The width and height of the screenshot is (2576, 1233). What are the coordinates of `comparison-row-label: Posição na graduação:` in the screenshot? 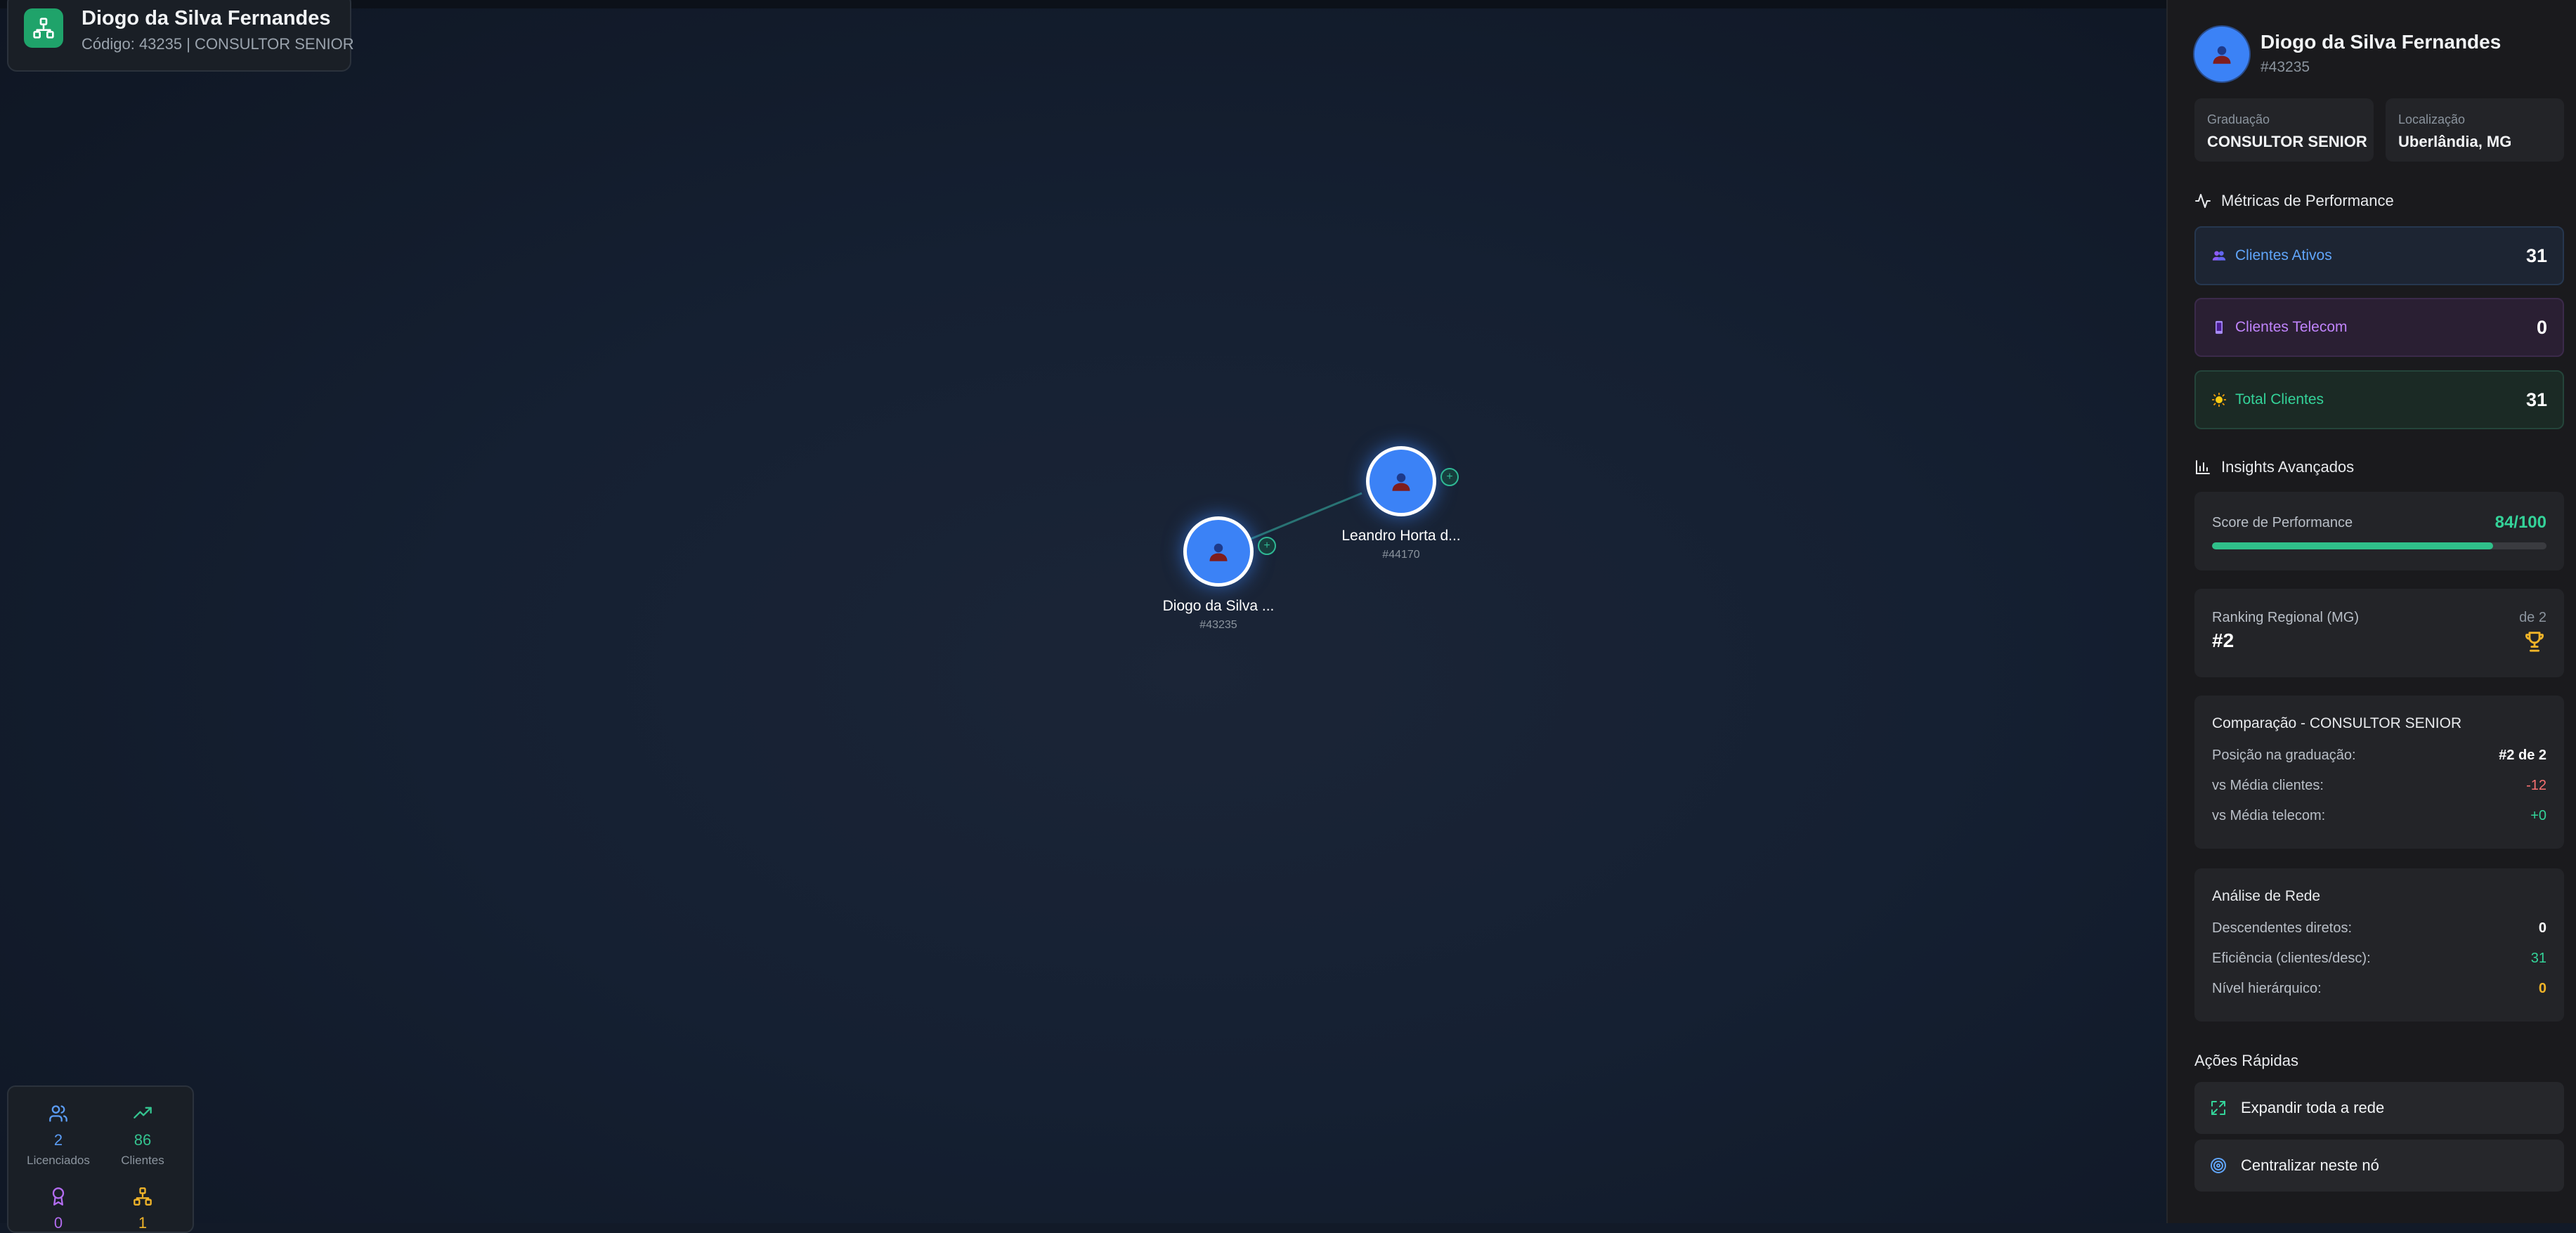 It's located at (2284, 755).